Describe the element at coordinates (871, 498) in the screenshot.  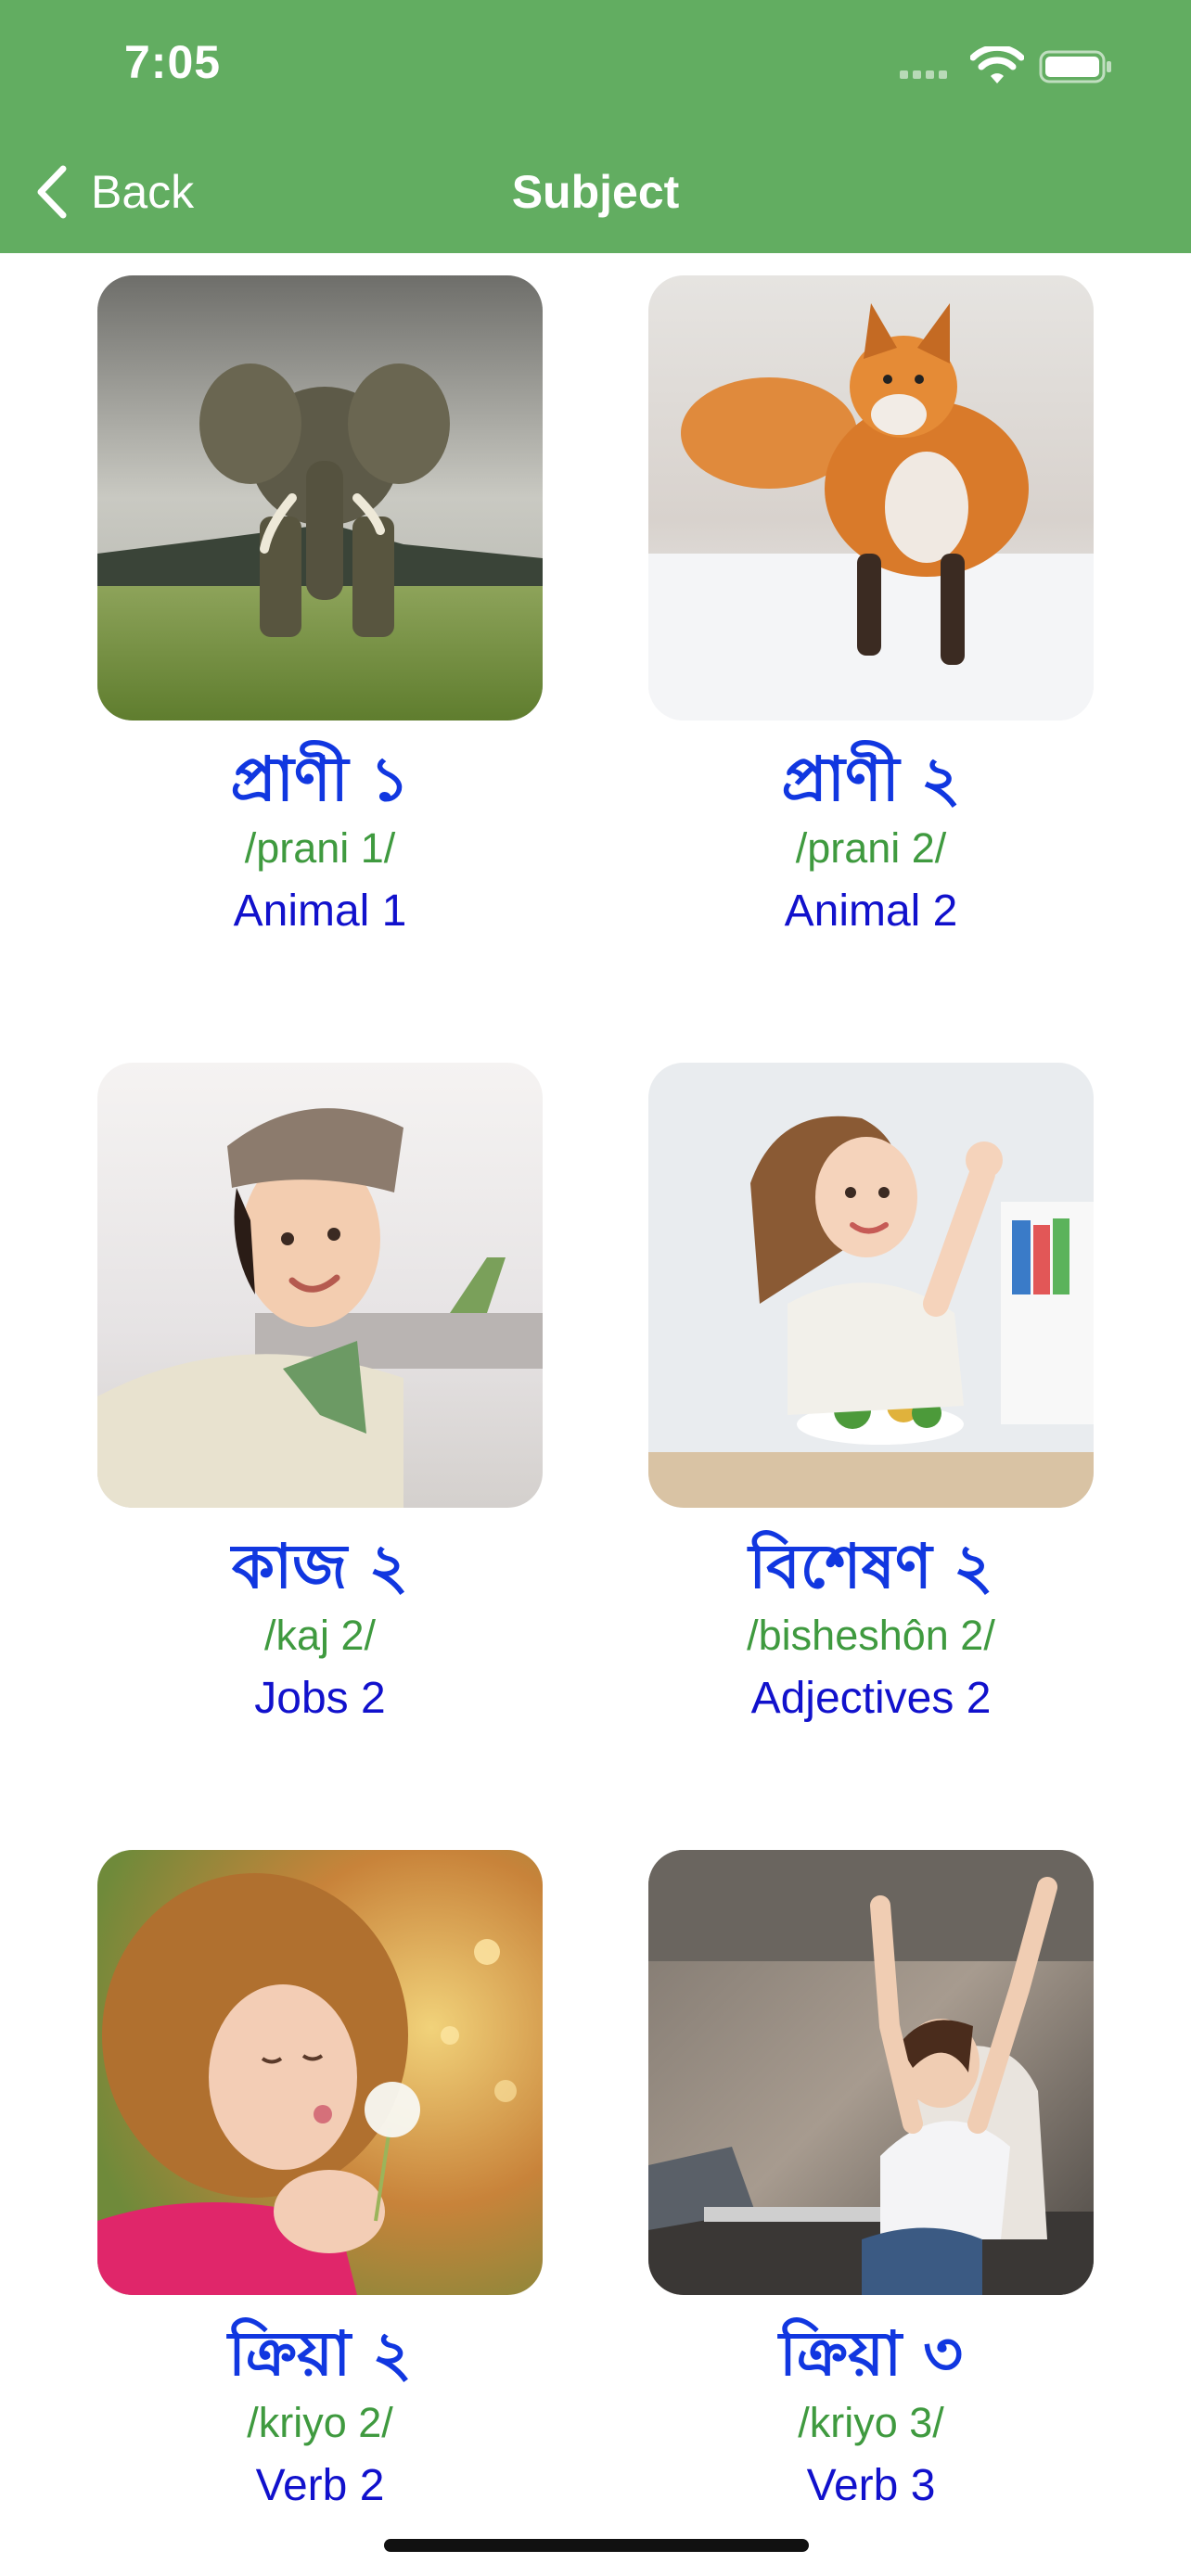
I see `fox-image` at that location.